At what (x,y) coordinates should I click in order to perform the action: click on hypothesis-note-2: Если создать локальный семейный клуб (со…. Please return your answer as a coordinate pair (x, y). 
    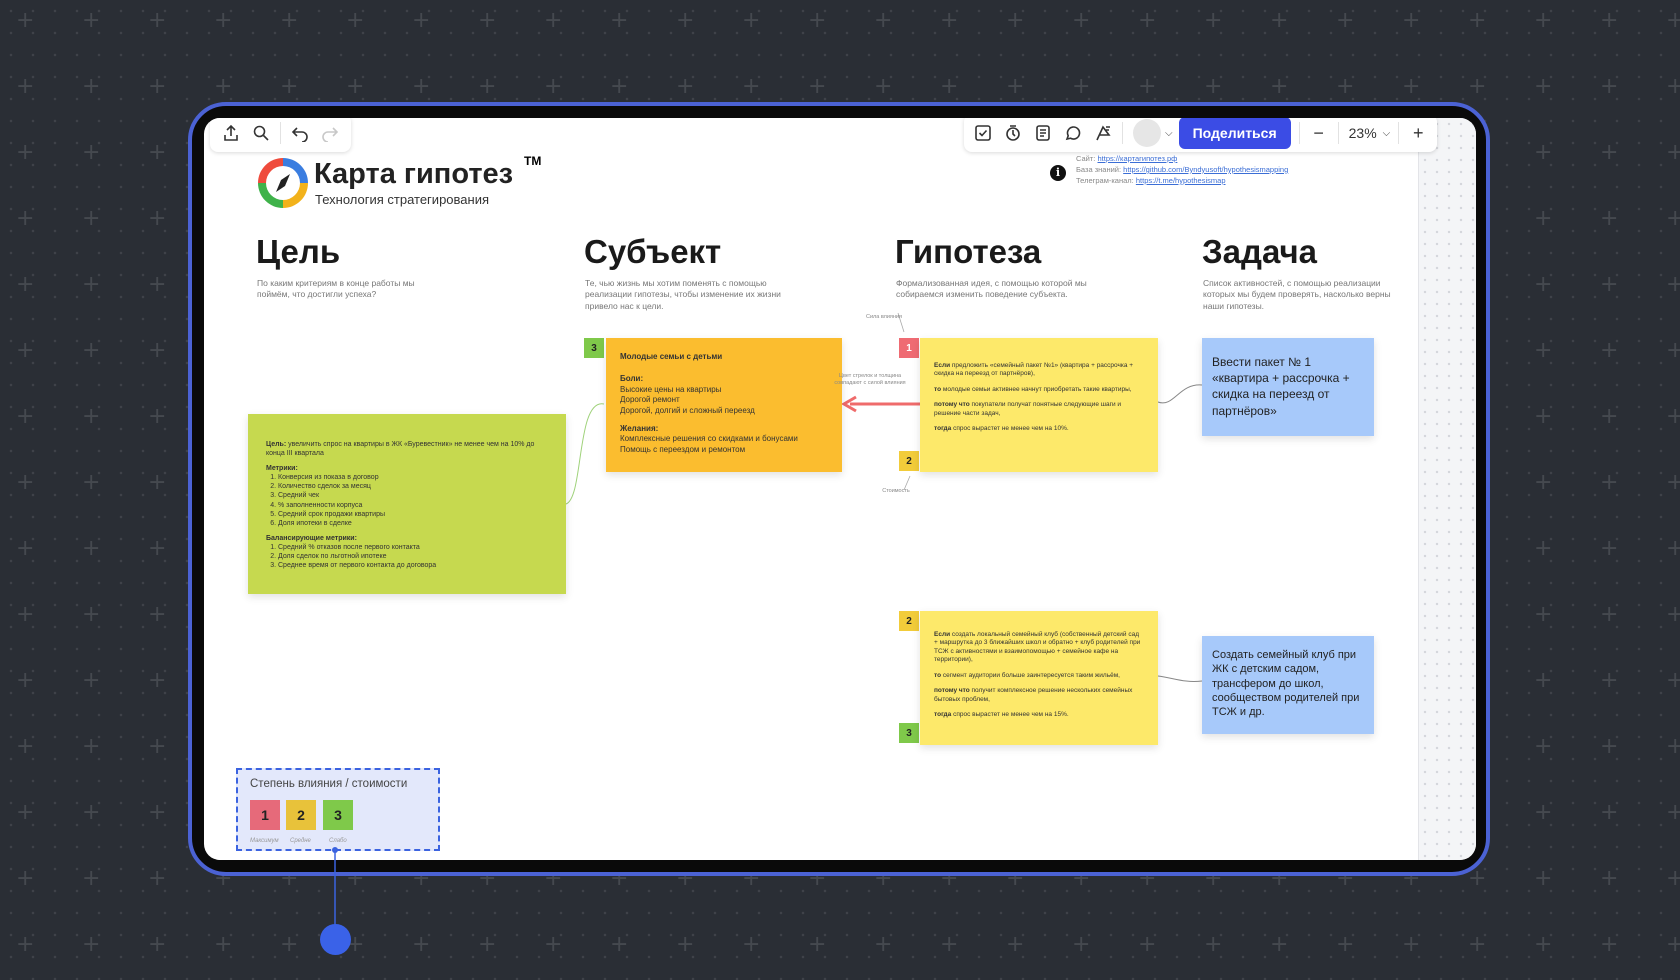
    Looking at the image, I should click on (1039, 678).